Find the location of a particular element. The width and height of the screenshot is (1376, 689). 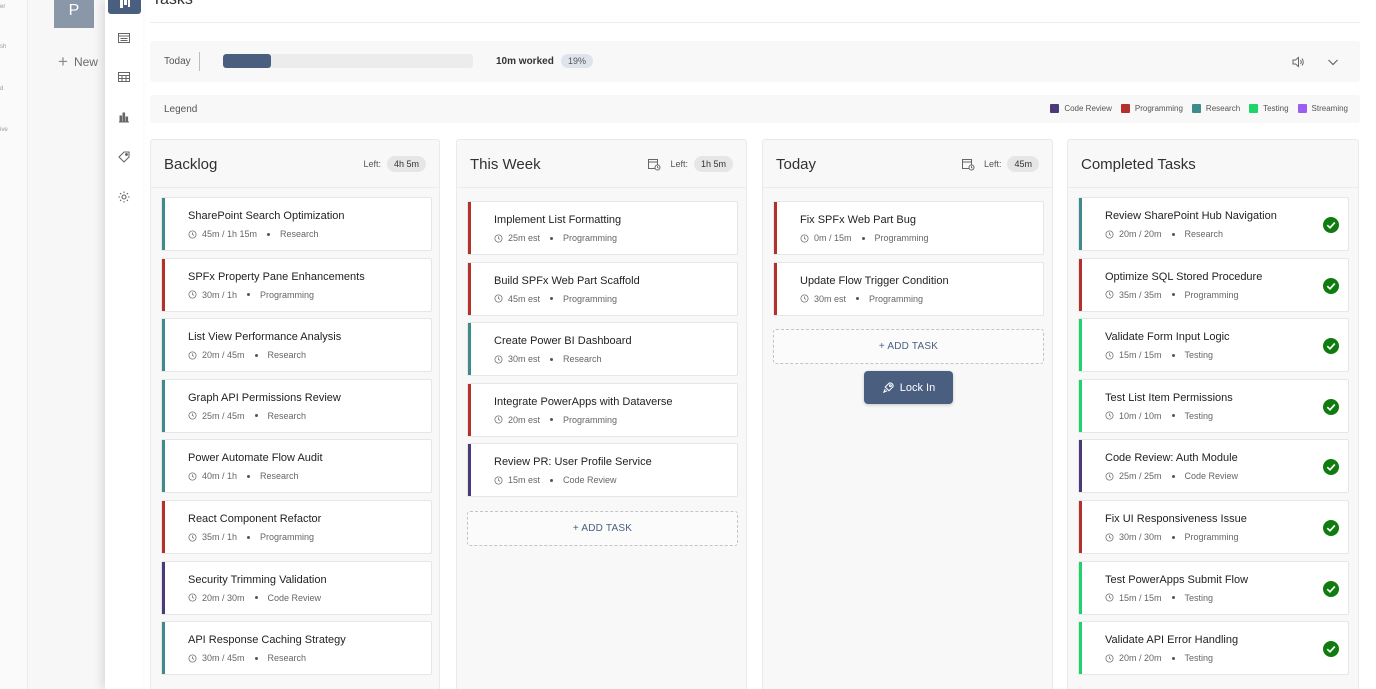

legend-item: Testing is located at coordinates (1269, 108).